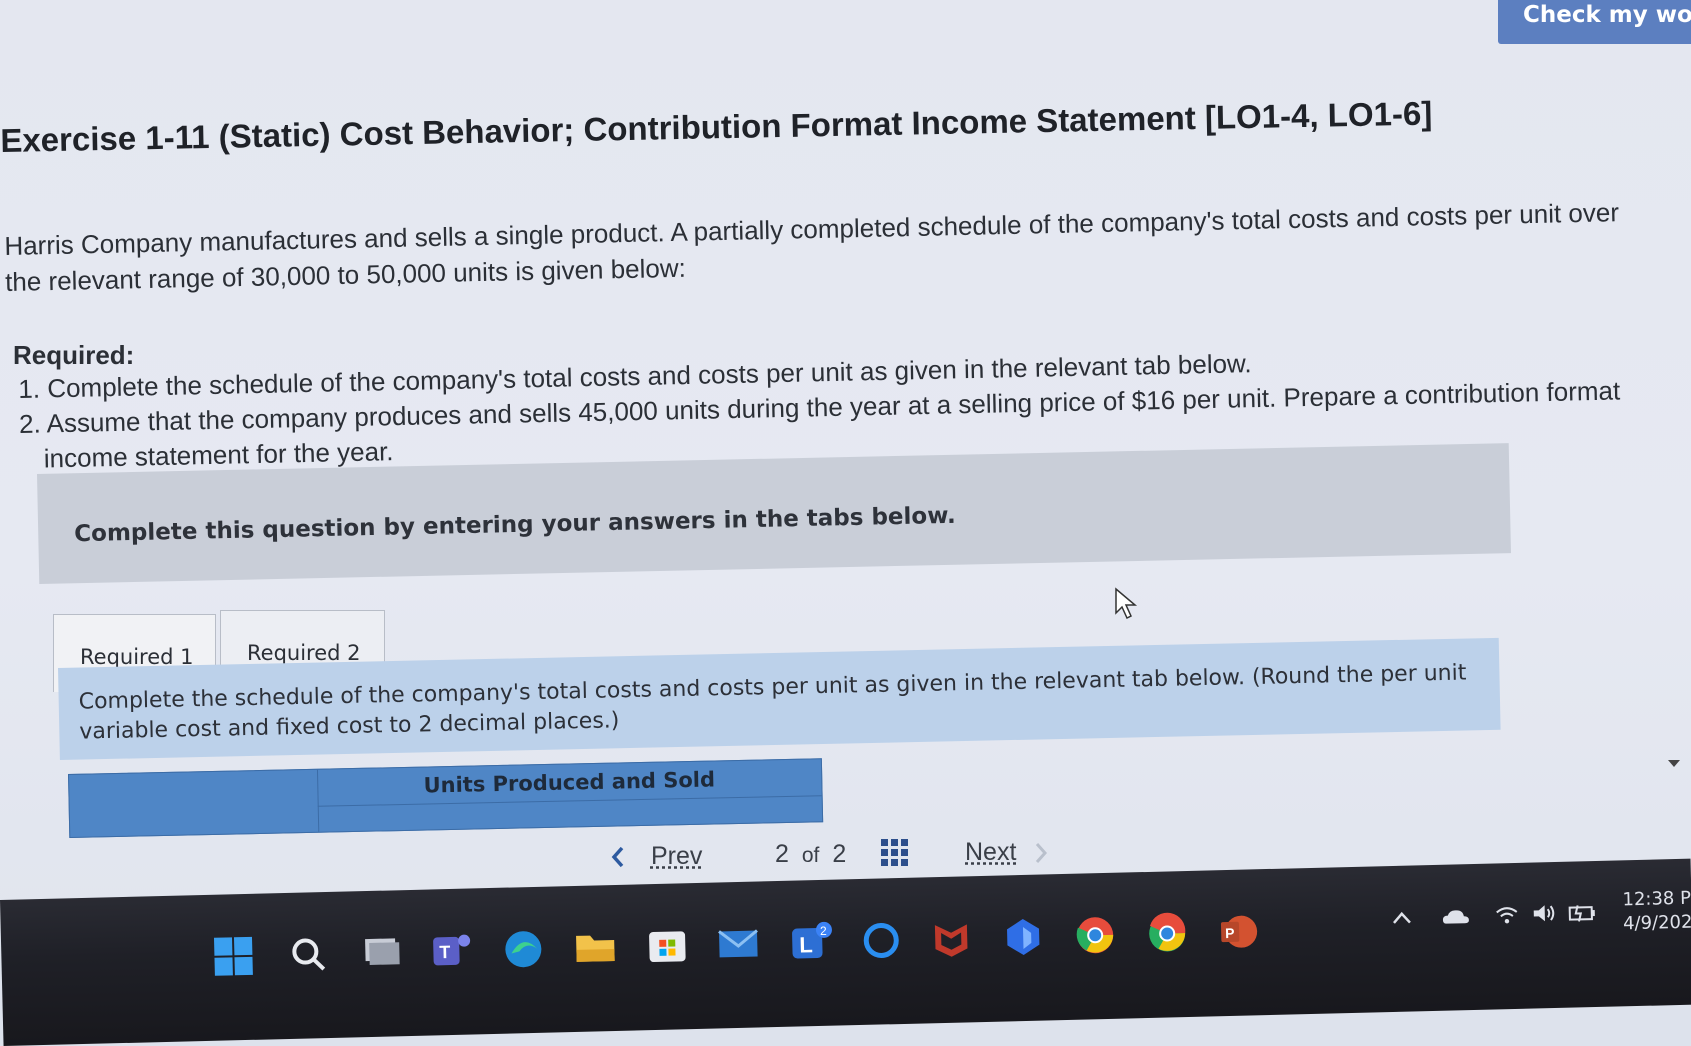 This screenshot has width=1691, height=1046. What do you see at coordinates (895, 853) in the screenshot?
I see `grid-menu-icon` at bounding box center [895, 853].